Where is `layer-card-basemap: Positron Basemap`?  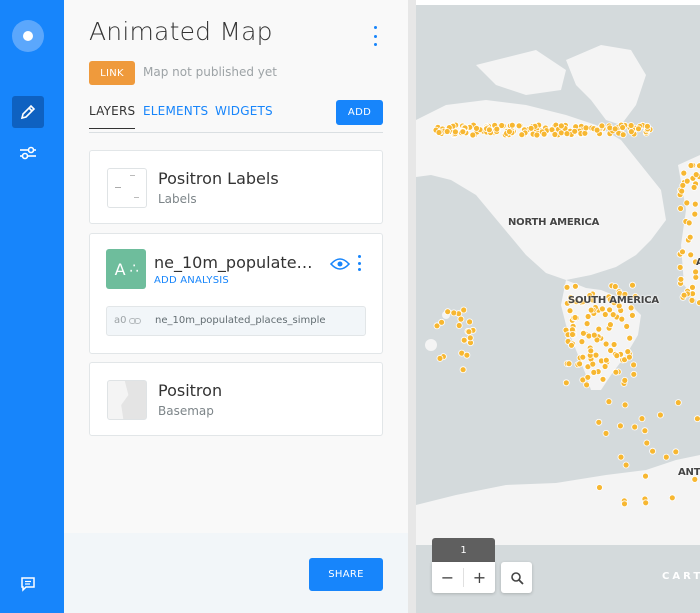 layer-card-basemap: Positron Basemap is located at coordinates (236, 399).